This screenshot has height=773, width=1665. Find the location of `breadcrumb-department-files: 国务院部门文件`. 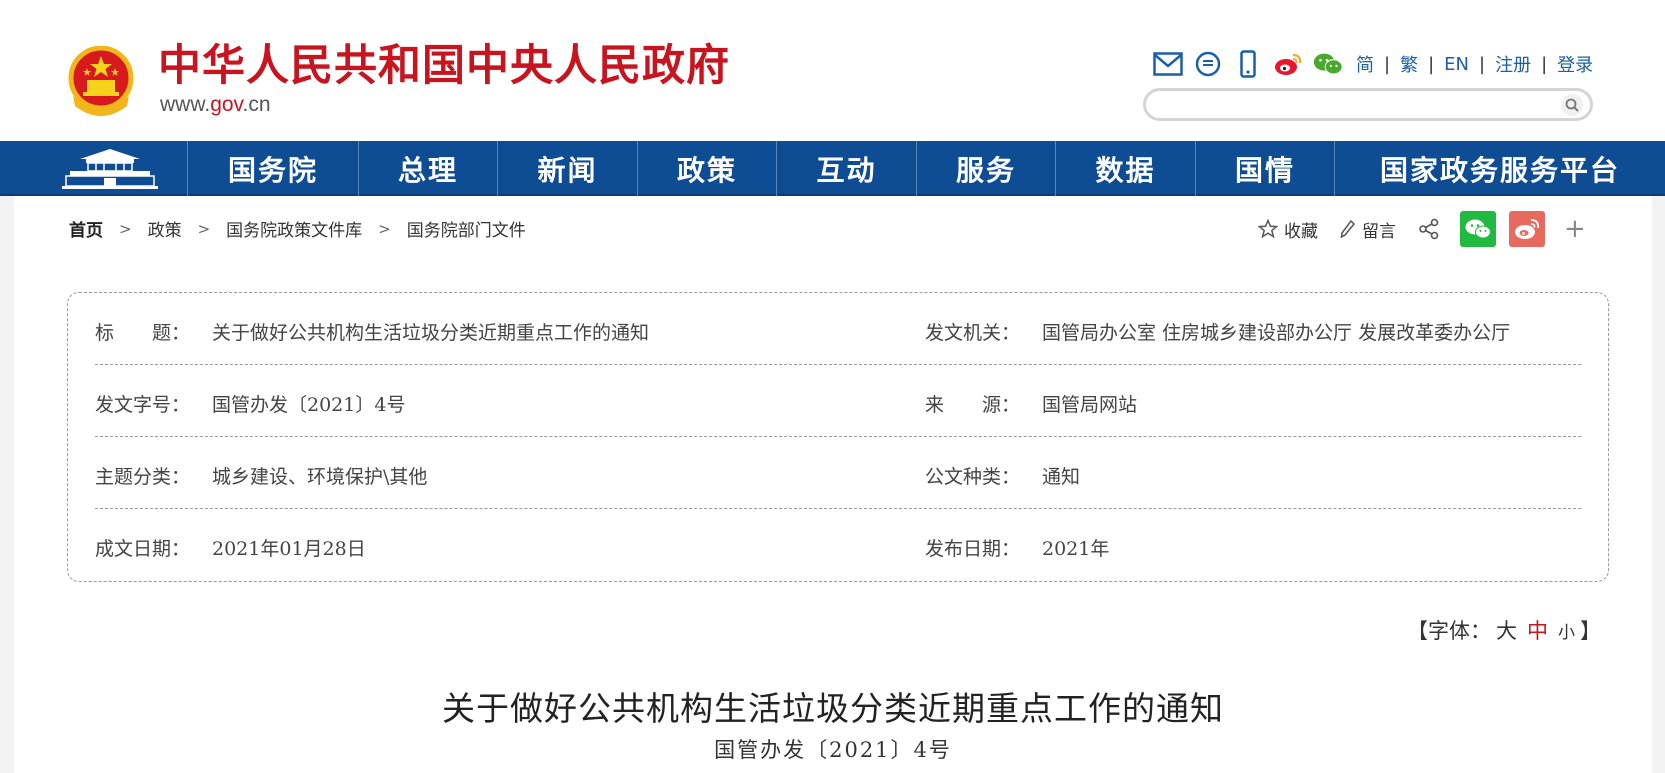

breadcrumb-department-files: 国务院部门文件 is located at coordinates (466, 228).